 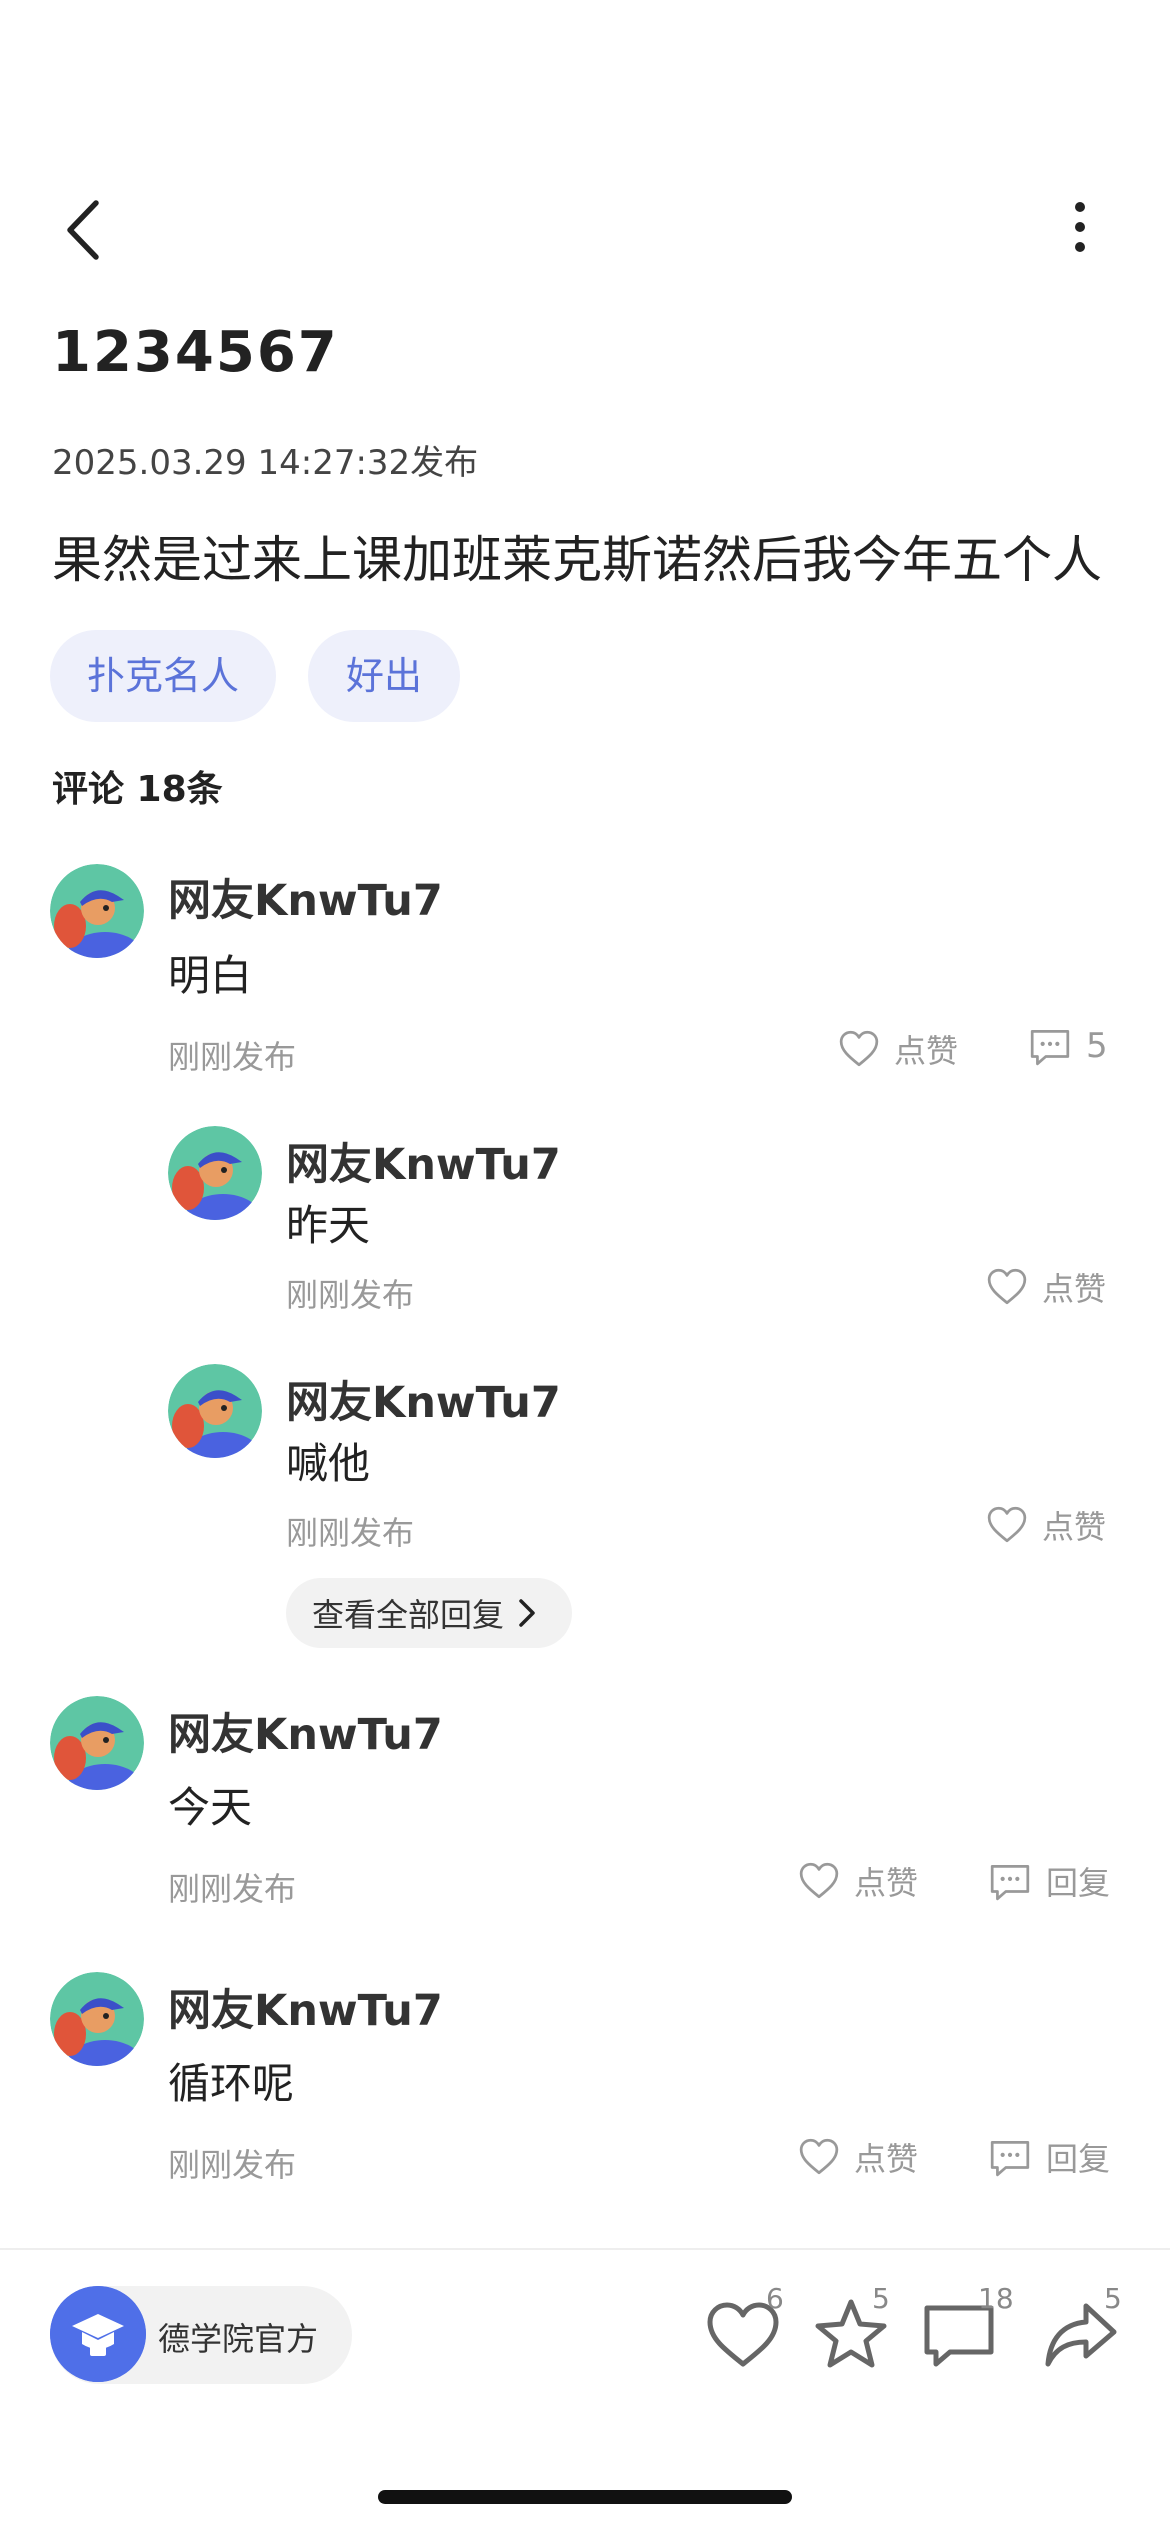 I want to click on comment-text: 明白, so click(x=210, y=975).